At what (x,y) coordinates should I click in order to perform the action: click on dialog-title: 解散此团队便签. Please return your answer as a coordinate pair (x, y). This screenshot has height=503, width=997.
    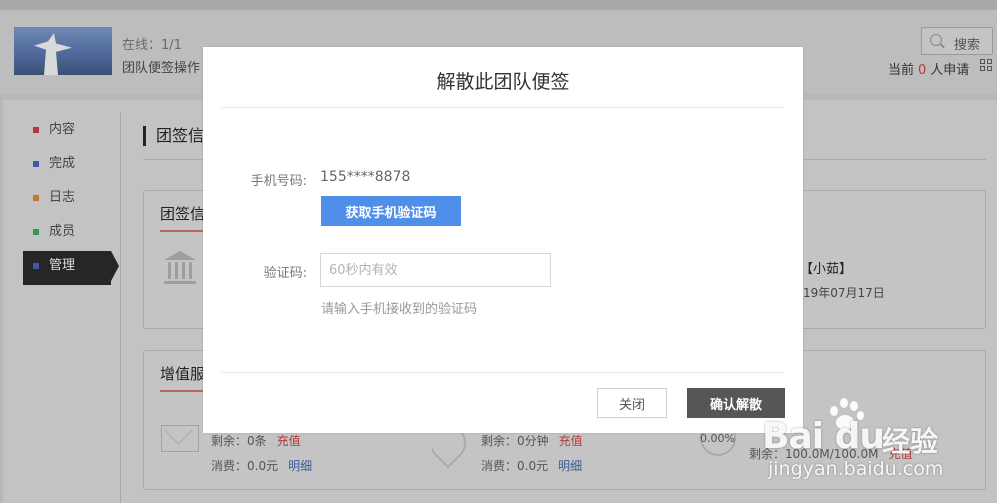
    Looking at the image, I should click on (503, 82).